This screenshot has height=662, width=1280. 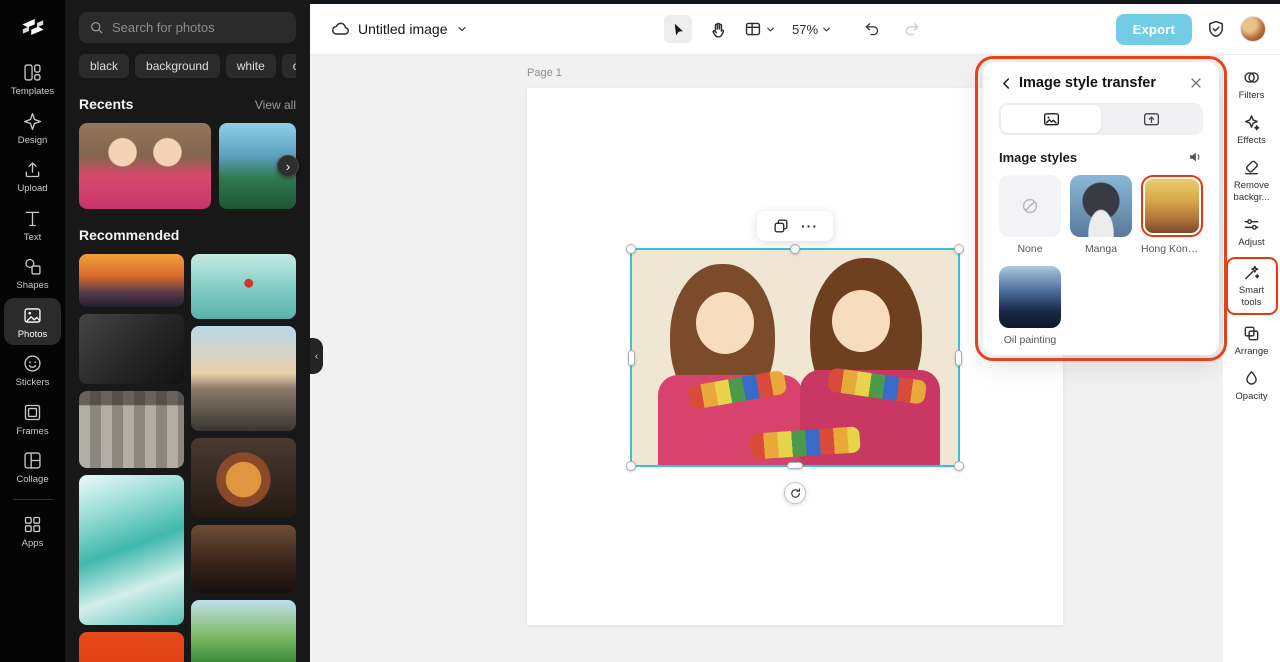 I want to click on cloud-save-icon, so click(x=340, y=29).